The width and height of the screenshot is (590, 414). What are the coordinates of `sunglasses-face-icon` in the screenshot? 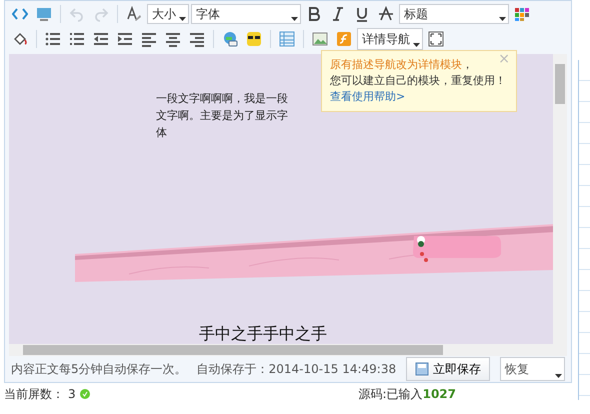 It's located at (254, 38).